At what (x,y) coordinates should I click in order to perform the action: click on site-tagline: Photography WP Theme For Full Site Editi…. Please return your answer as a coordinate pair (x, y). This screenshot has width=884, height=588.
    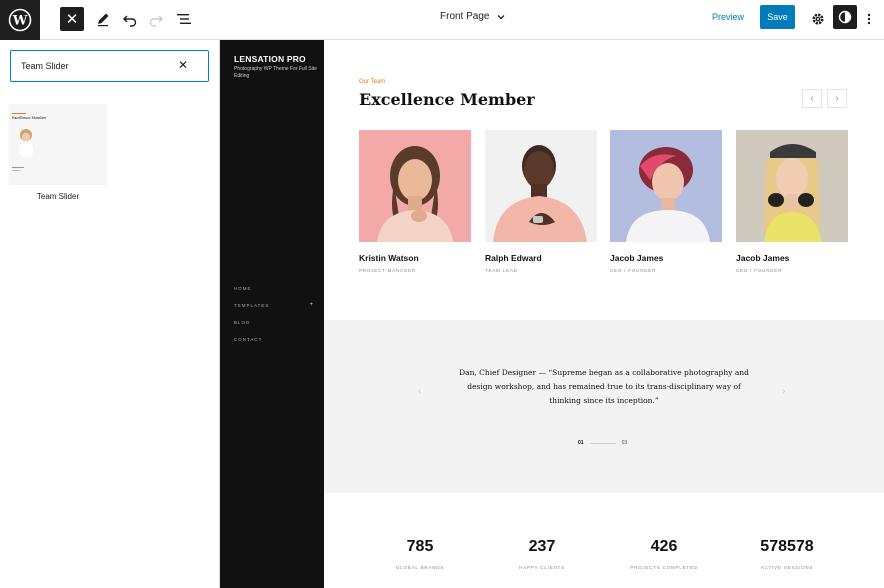
    Looking at the image, I should click on (275, 72).